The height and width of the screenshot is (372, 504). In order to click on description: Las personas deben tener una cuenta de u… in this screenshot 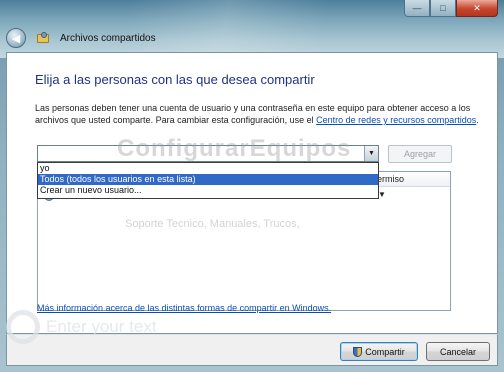, I will do `click(257, 114)`.